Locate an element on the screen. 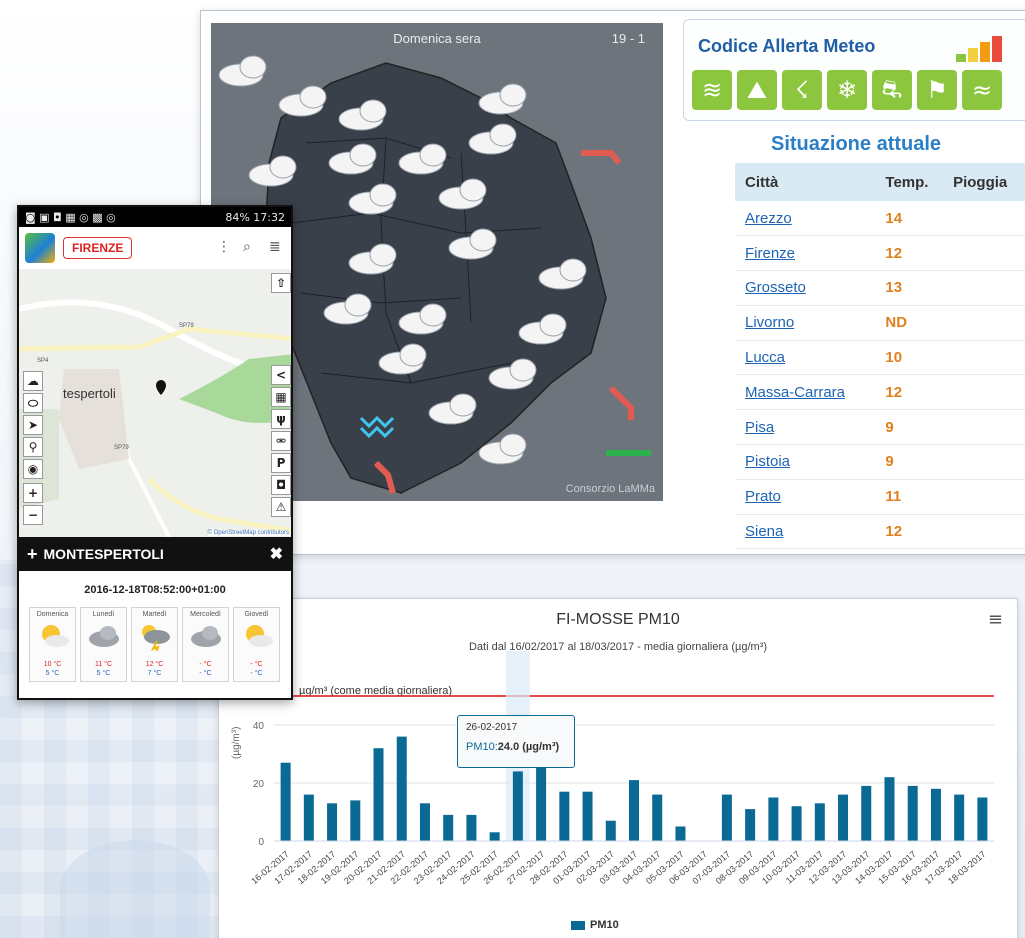  forecast-day: Lunedì 11 °C 5 °C is located at coordinates (103, 644).